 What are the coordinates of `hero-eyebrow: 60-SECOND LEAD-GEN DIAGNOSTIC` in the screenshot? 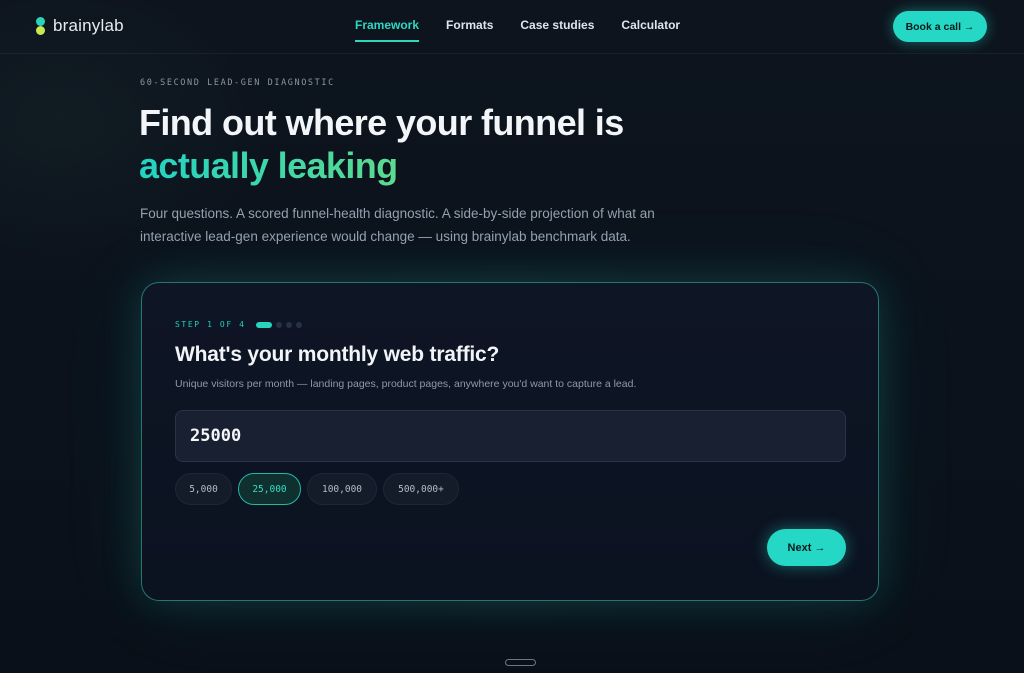 It's located at (237, 83).